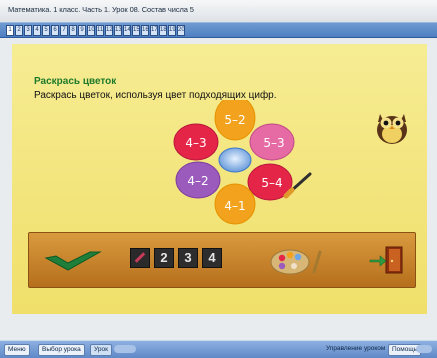  What do you see at coordinates (154, 30) in the screenshot?
I see `slide-cell: 17` at bounding box center [154, 30].